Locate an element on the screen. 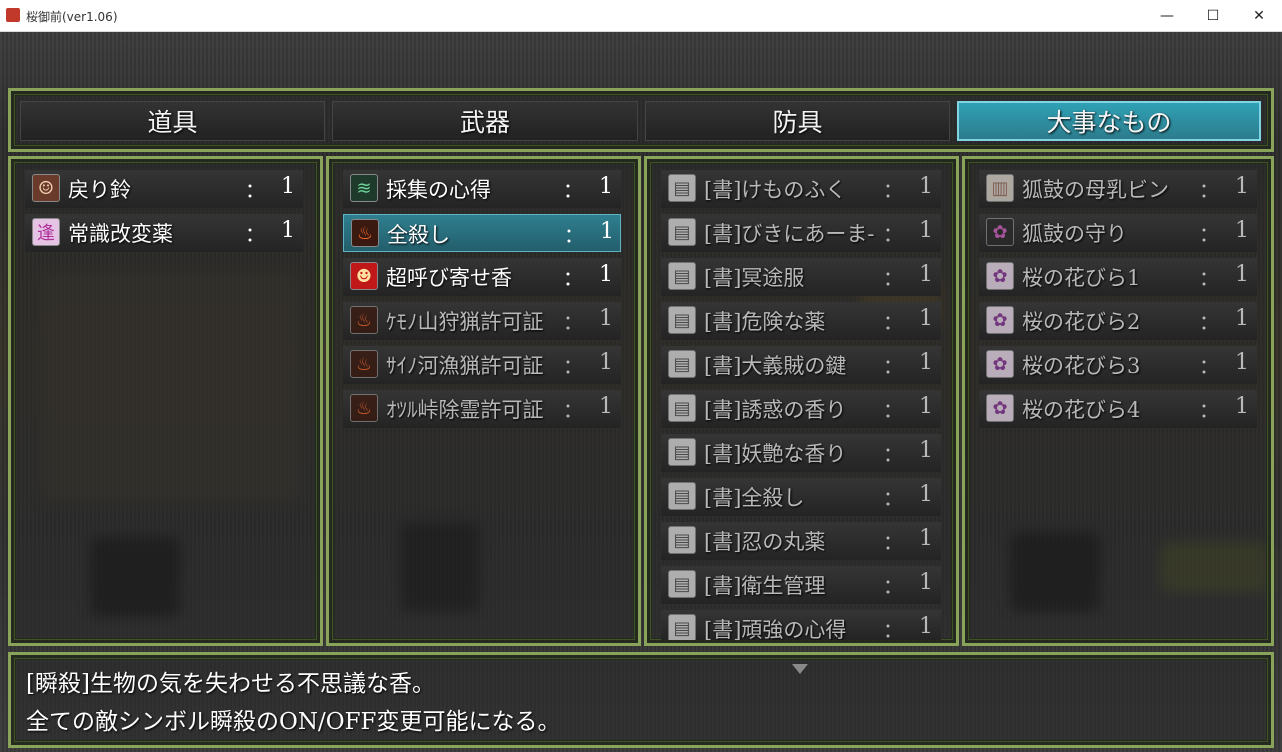 Image resolution: width=1282 pixels, height=752 pixels. item-row: ♨ ｻｲﾉ河漁猟許可証 ： 1 is located at coordinates (482, 365).